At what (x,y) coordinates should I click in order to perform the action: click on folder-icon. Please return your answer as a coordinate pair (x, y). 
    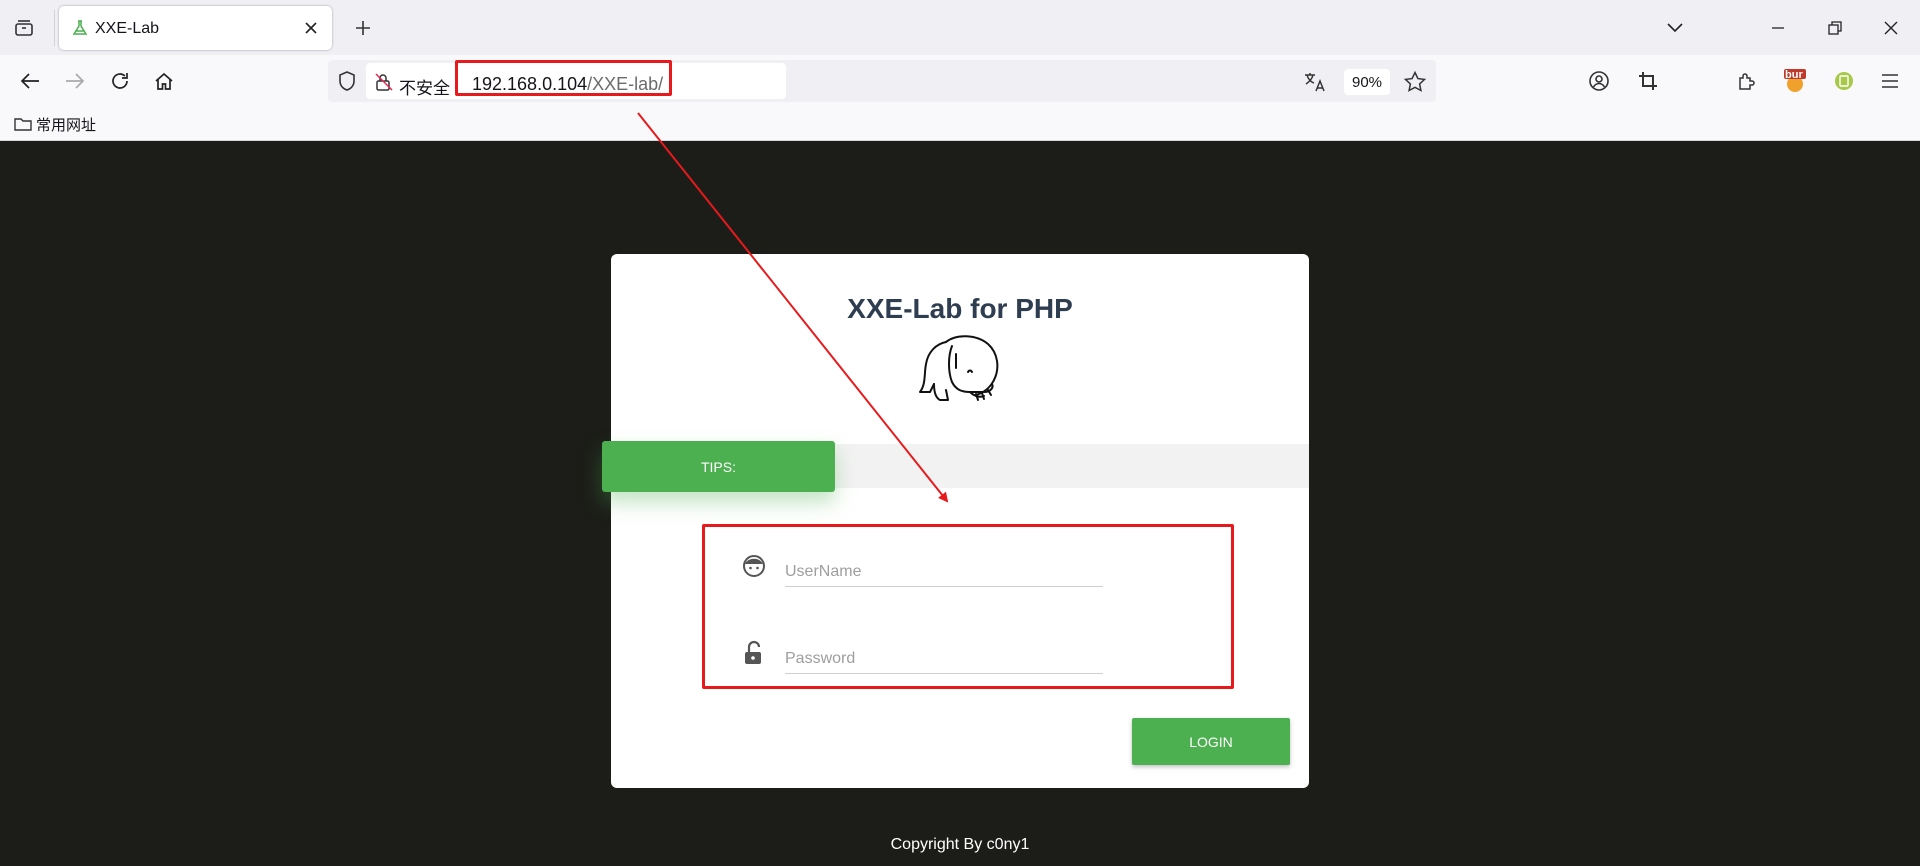
    Looking at the image, I should click on (23, 124).